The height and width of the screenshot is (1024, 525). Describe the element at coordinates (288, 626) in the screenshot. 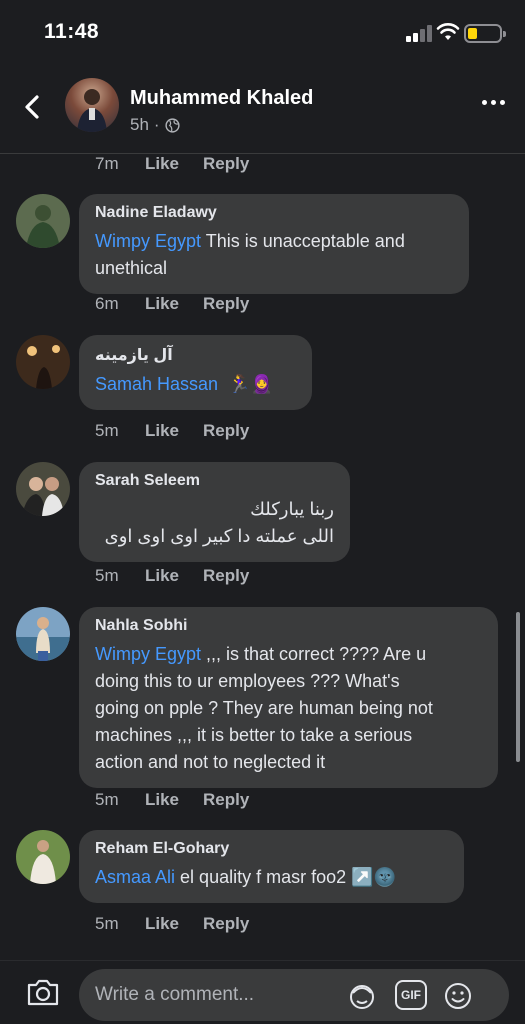

I see `comment-author: Nahla Sobhi` at that location.